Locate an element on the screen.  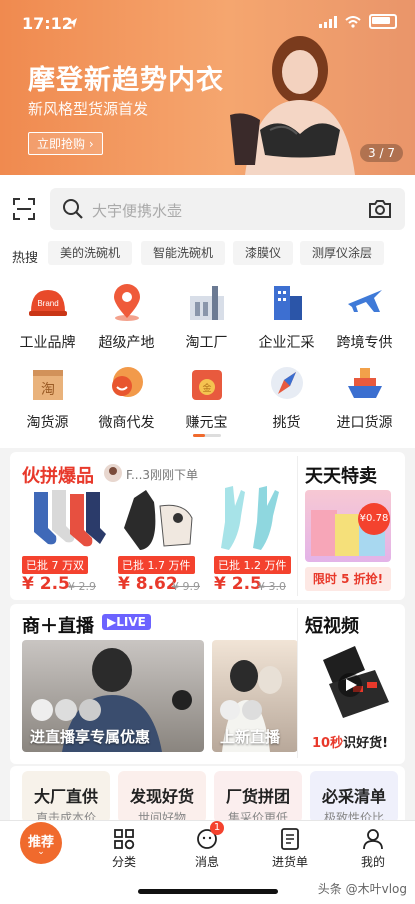
category-enterprise: 企业汇采 is located at coordinates (286, 317).